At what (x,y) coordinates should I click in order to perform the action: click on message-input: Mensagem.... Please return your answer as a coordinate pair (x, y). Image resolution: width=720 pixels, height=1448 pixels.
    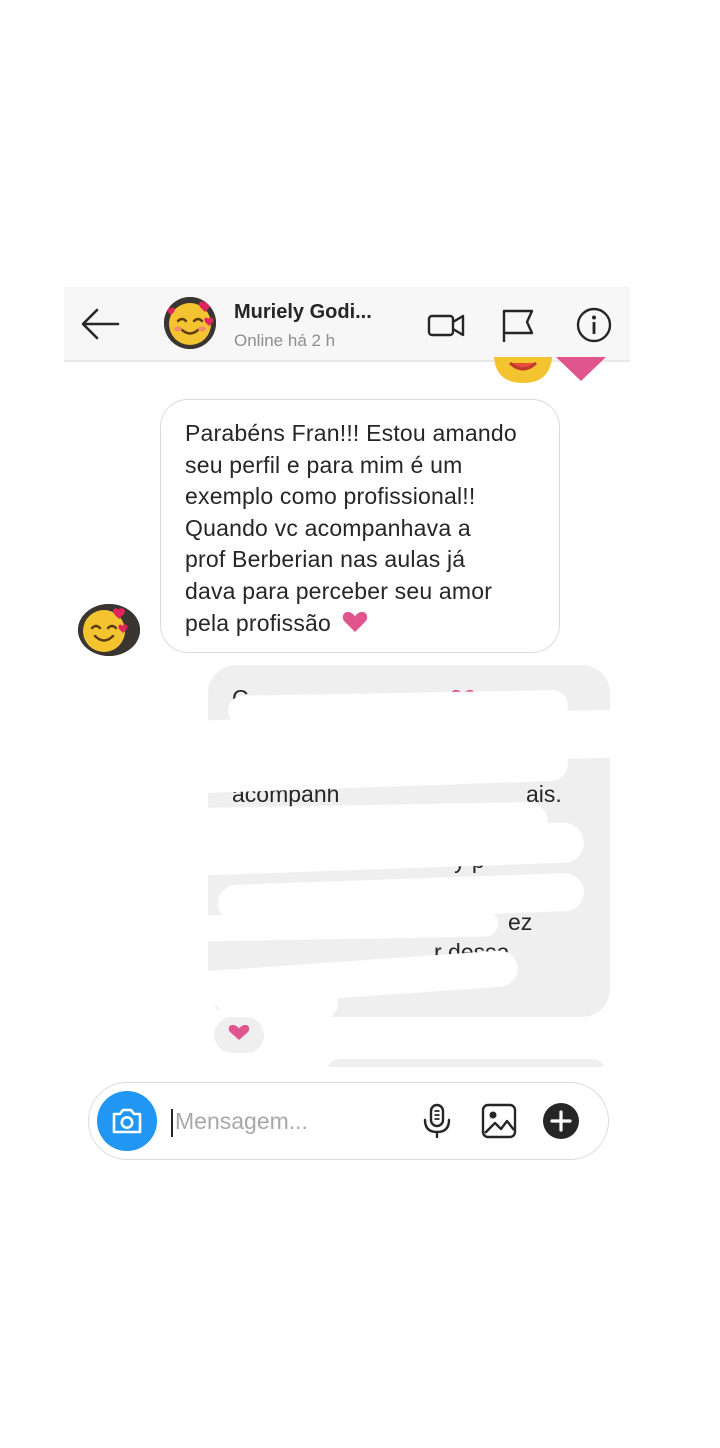
    Looking at the image, I should click on (241, 1121).